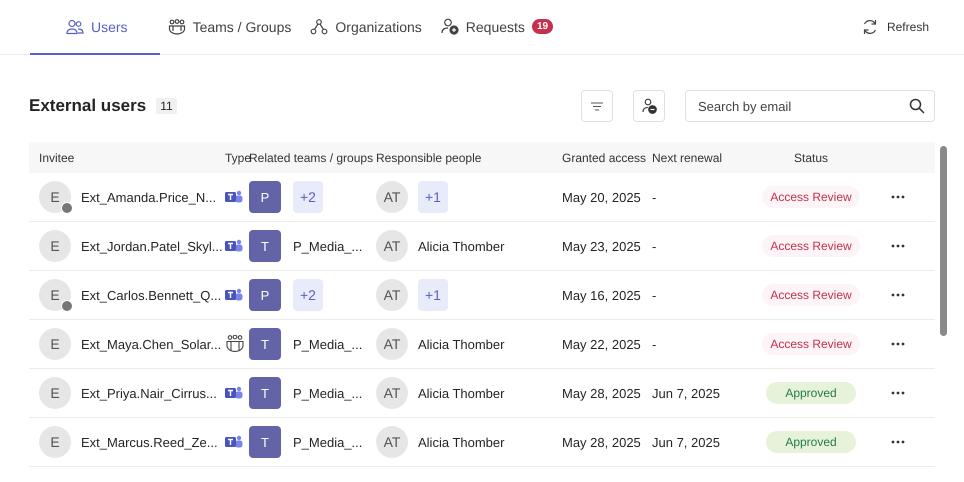 This screenshot has width=964, height=482. I want to click on page-title: External users, so click(87, 106).